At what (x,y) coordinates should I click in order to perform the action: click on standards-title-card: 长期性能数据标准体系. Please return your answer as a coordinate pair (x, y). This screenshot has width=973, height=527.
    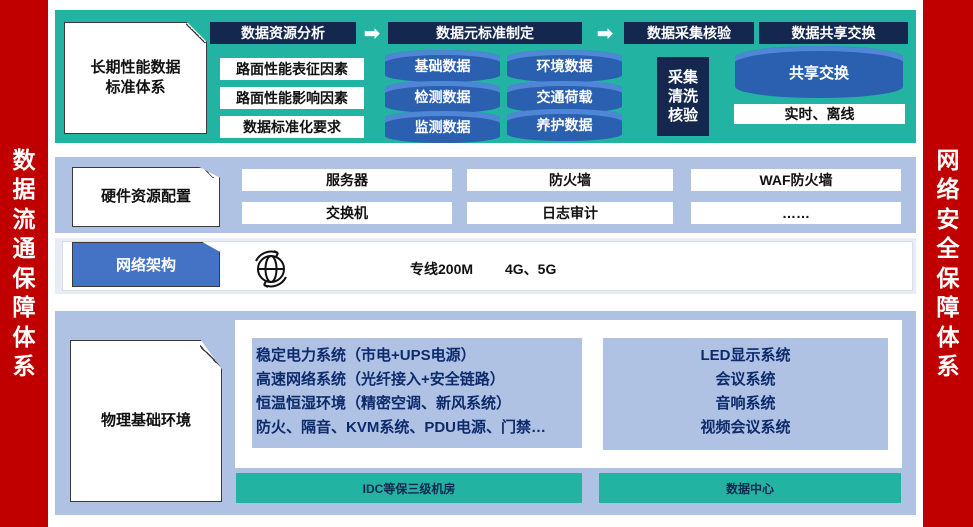
    Looking at the image, I should click on (135, 78).